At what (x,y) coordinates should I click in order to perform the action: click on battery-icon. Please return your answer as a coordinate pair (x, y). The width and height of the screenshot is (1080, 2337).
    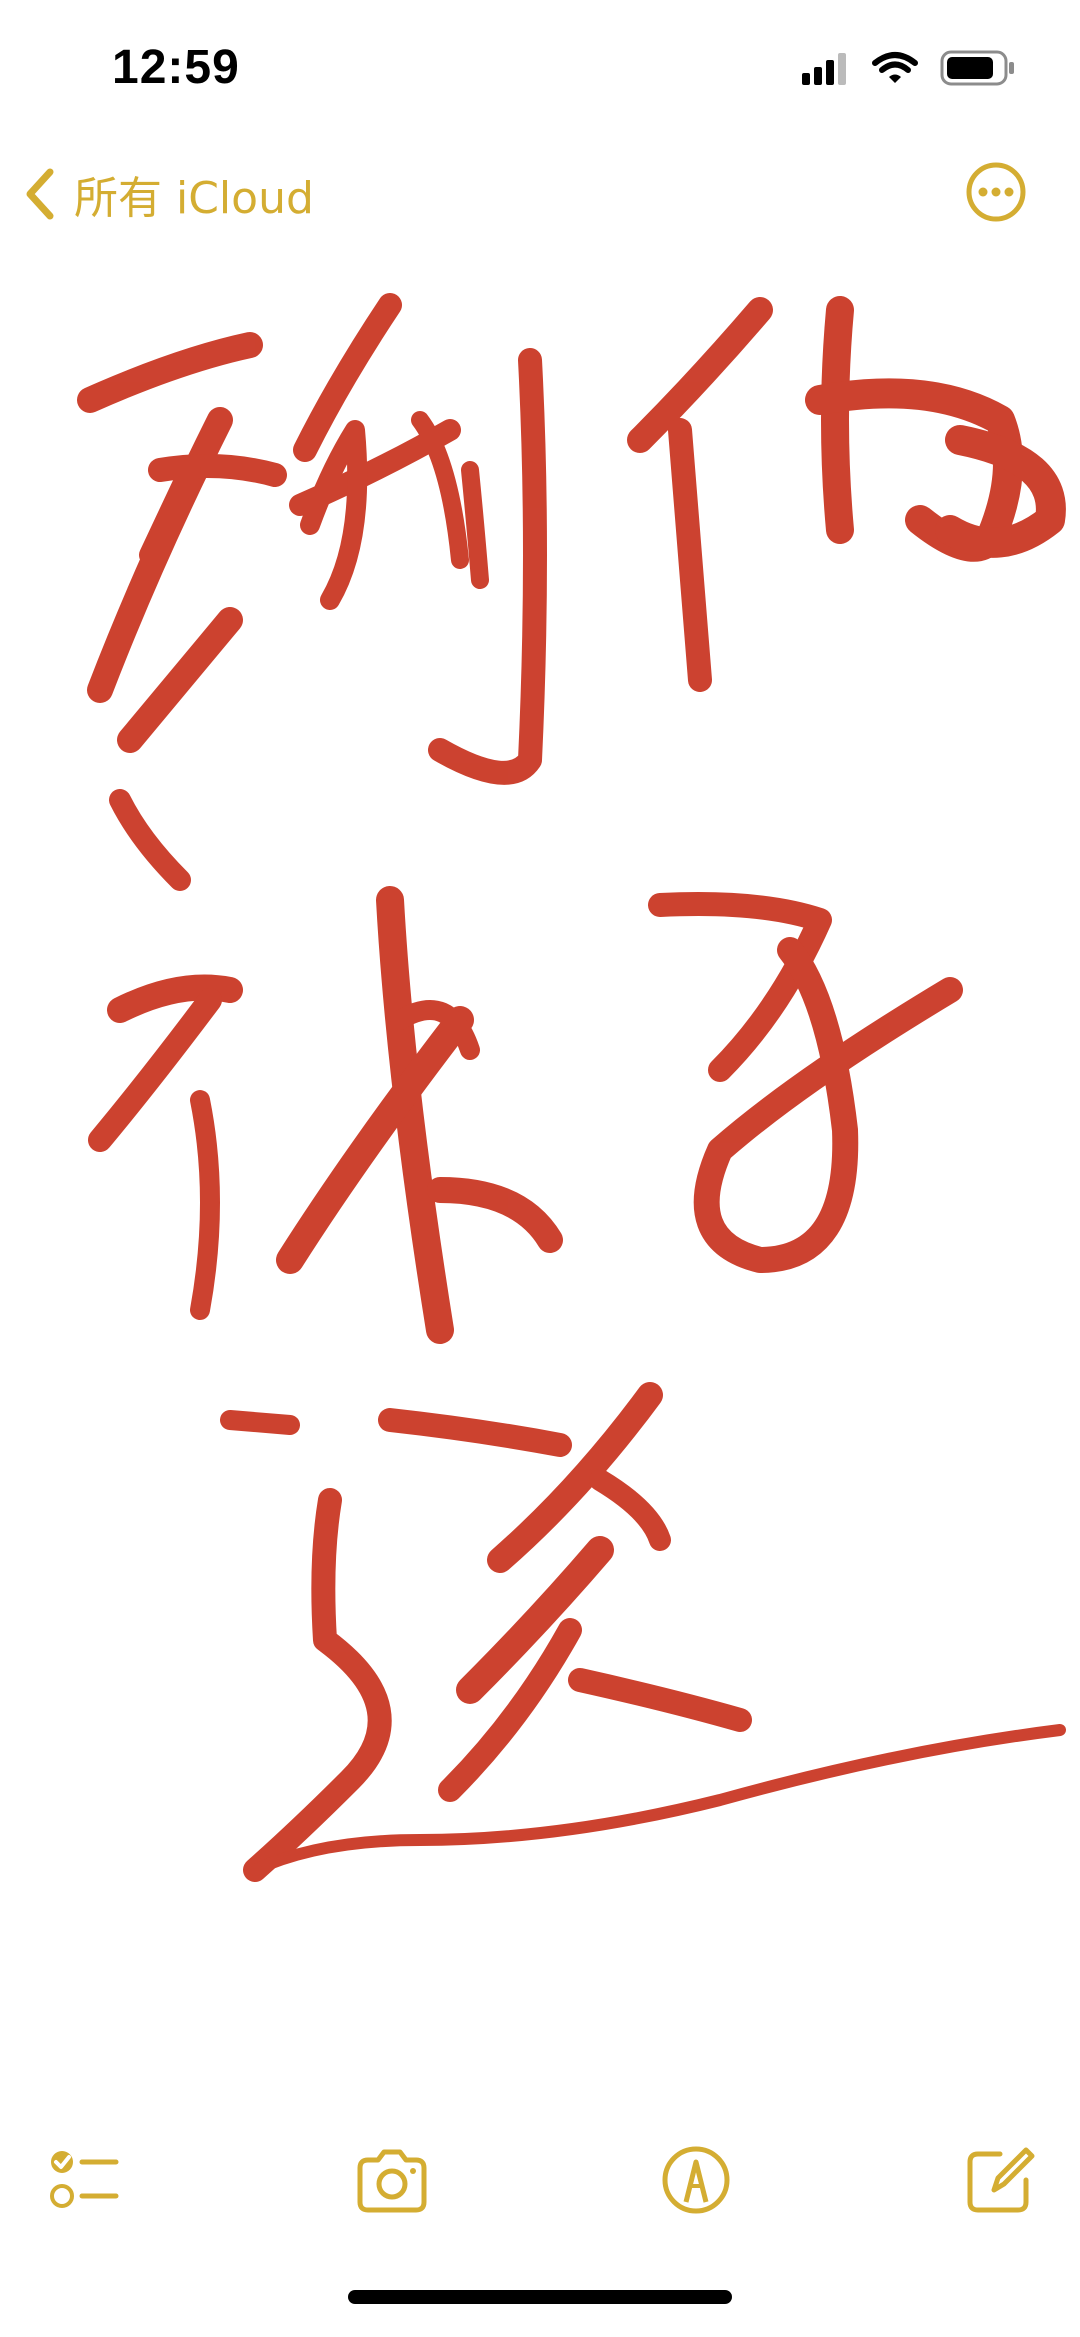
    Looking at the image, I should click on (977, 68).